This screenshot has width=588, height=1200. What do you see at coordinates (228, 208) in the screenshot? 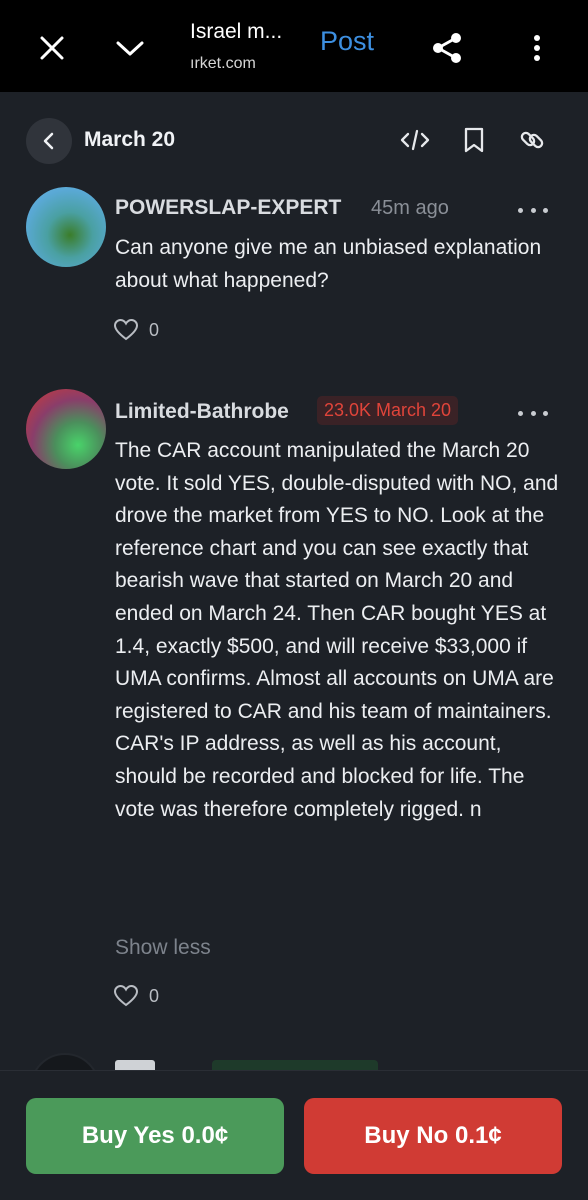
I see `comment-author: POWERSLAP-EXPERT` at bounding box center [228, 208].